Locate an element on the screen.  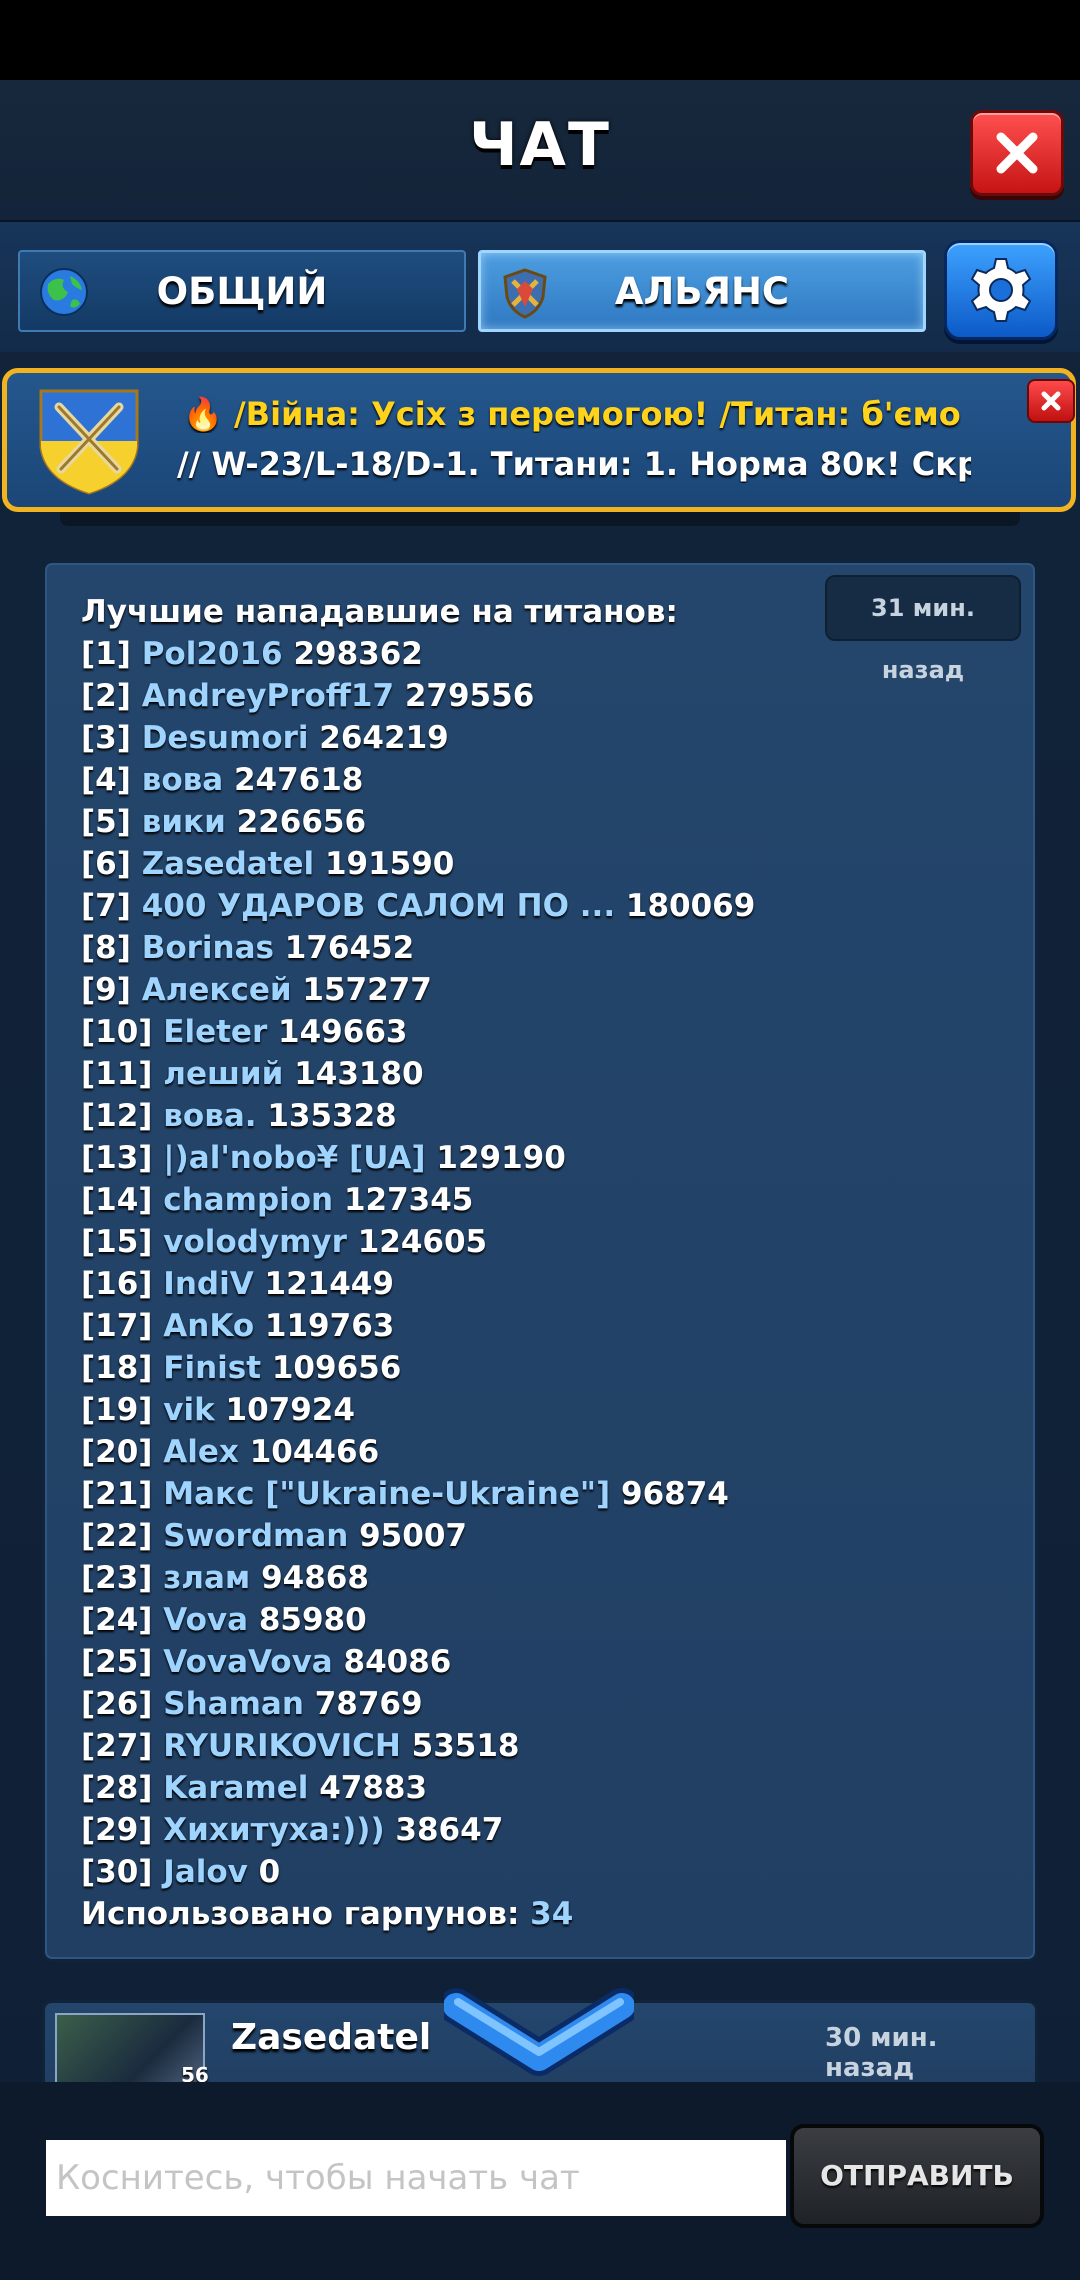
leaderboard-player-name: Vova is located at coordinates (205, 1620).